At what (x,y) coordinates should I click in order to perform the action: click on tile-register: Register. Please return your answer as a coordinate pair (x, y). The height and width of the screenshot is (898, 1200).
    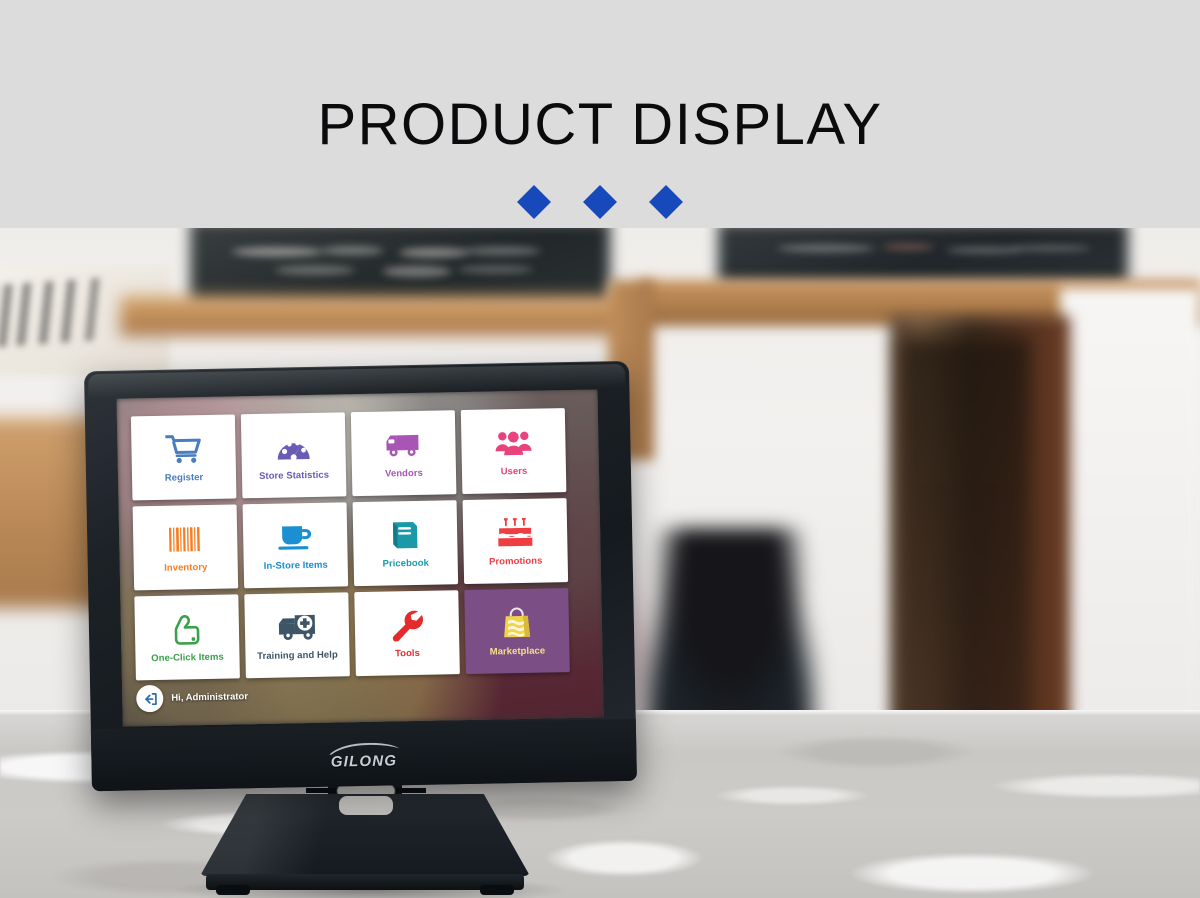
    Looking at the image, I should click on (183, 457).